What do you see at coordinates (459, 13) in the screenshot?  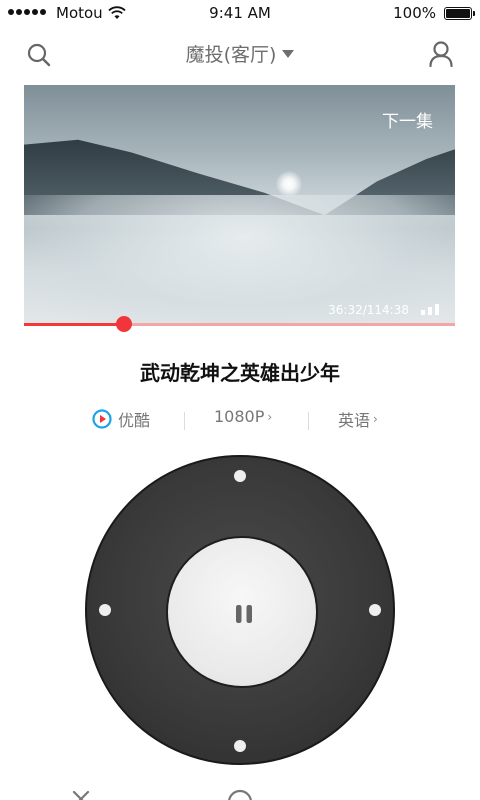 I see `battery-icon` at bounding box center [459, 13].